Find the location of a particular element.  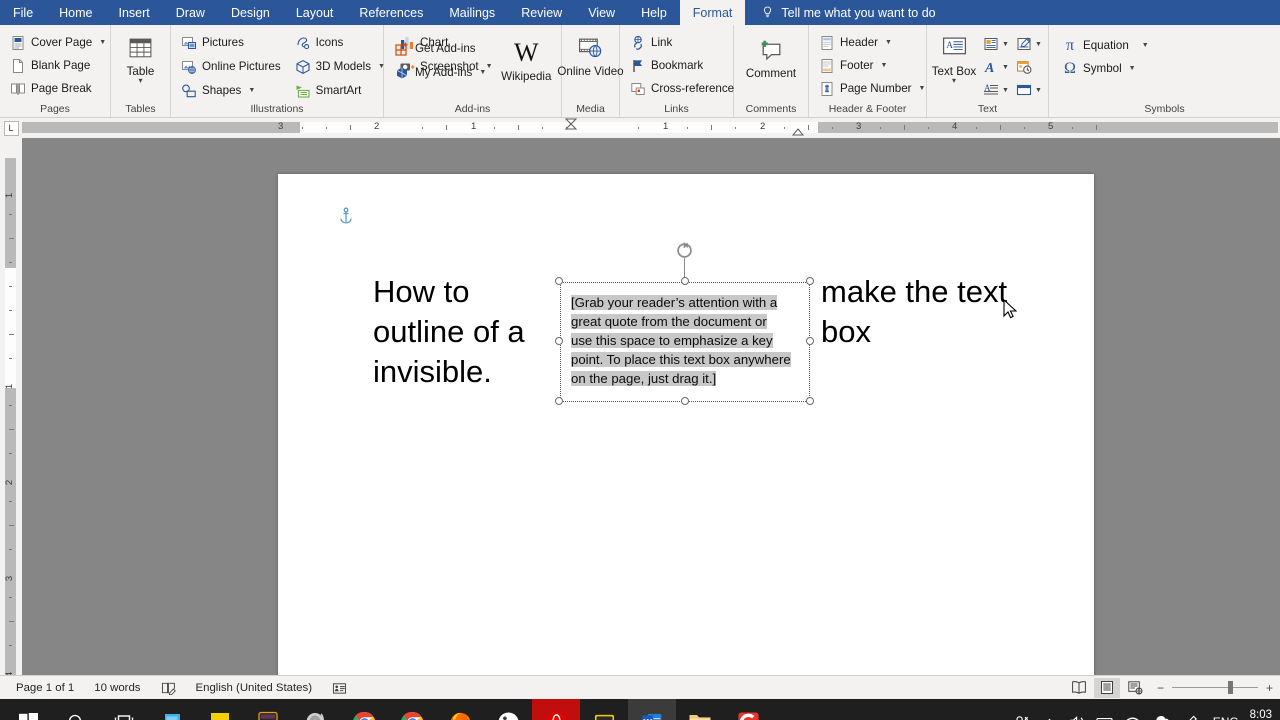

left-indent-marker is located at coordinates (571, 128).